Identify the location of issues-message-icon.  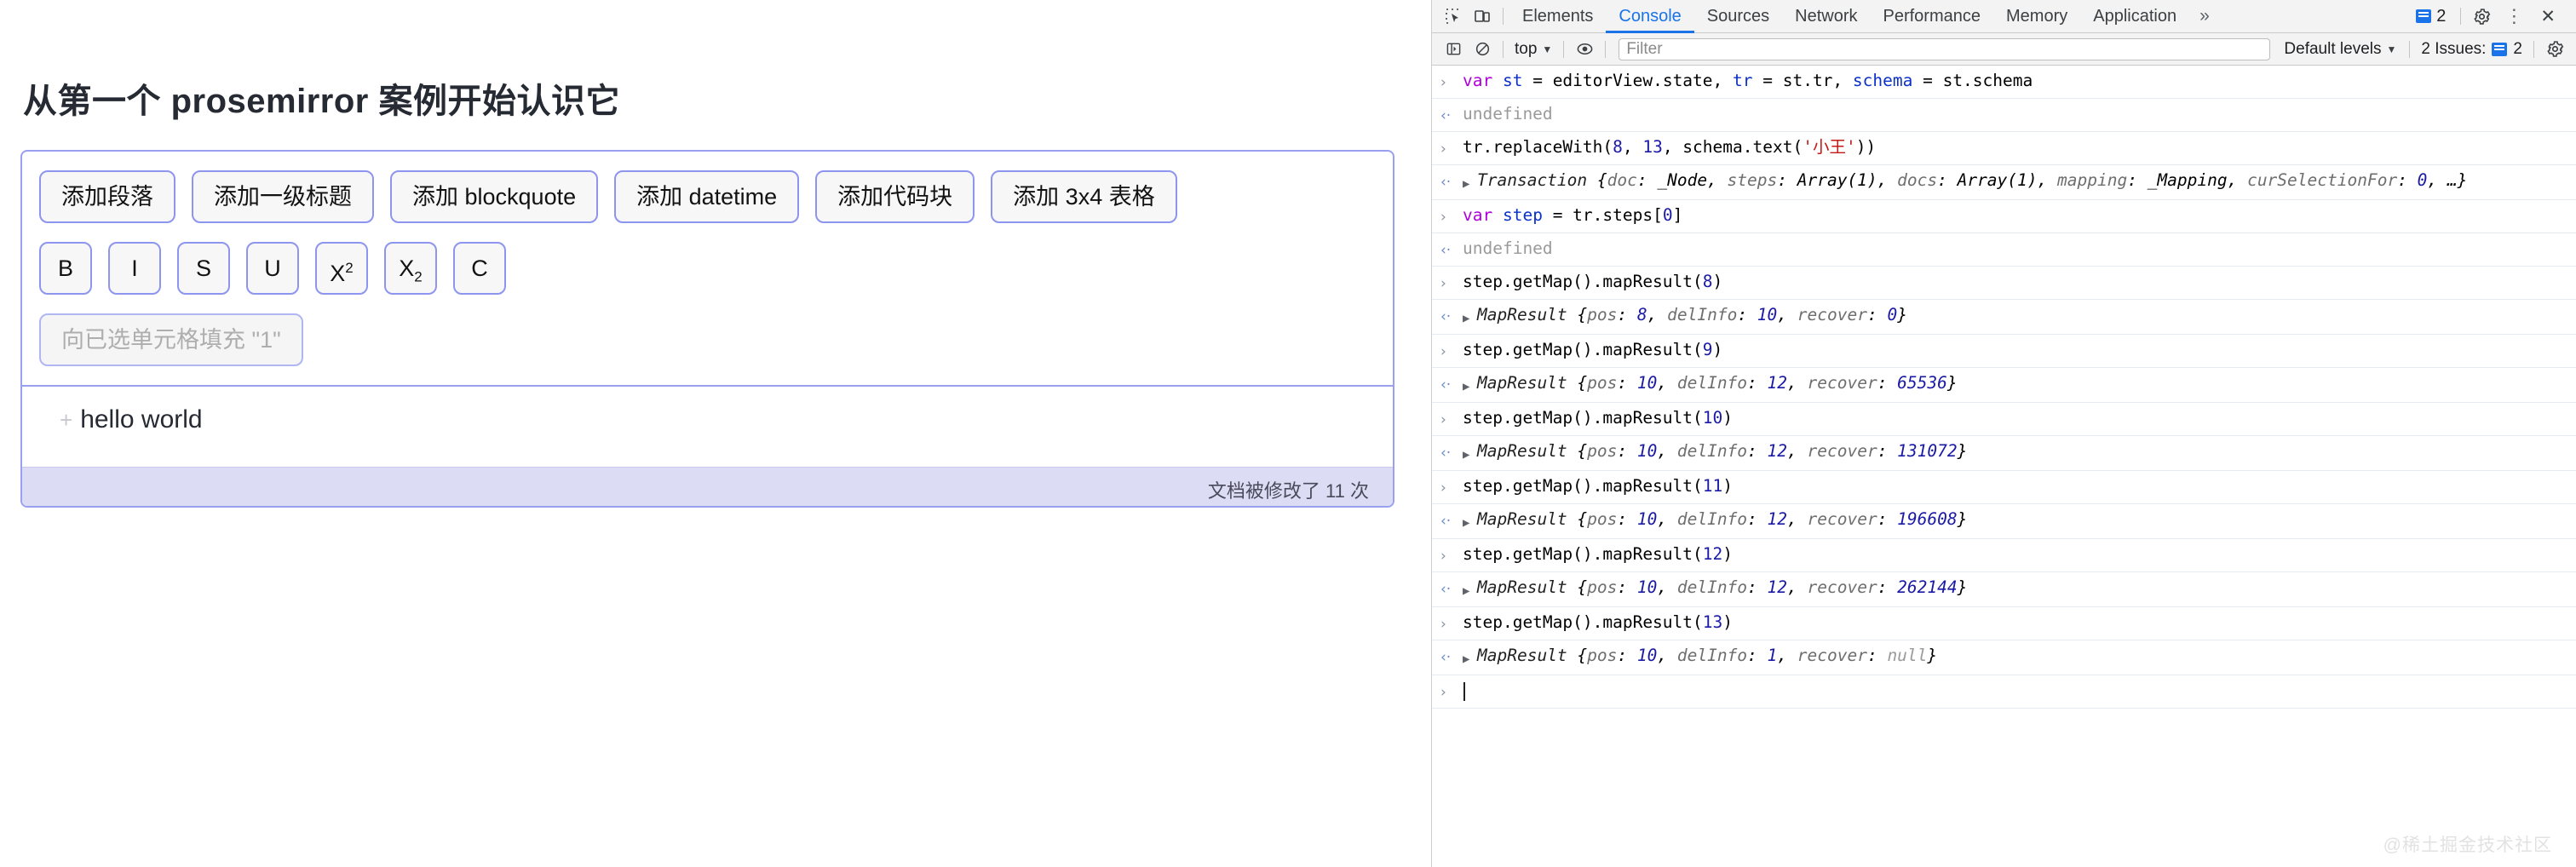
(2500, 49).